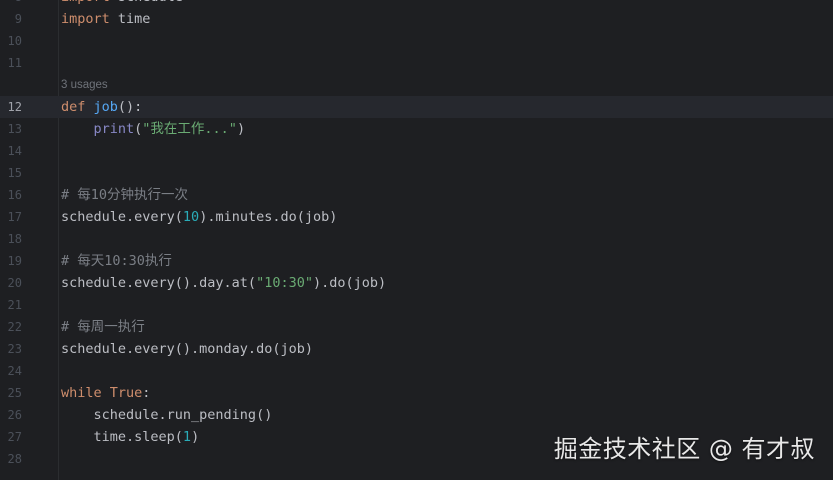  What do you see at coordinates (14, 239) in the screenshot?
I see `line-number: 18` at bounding box center [14, 239].